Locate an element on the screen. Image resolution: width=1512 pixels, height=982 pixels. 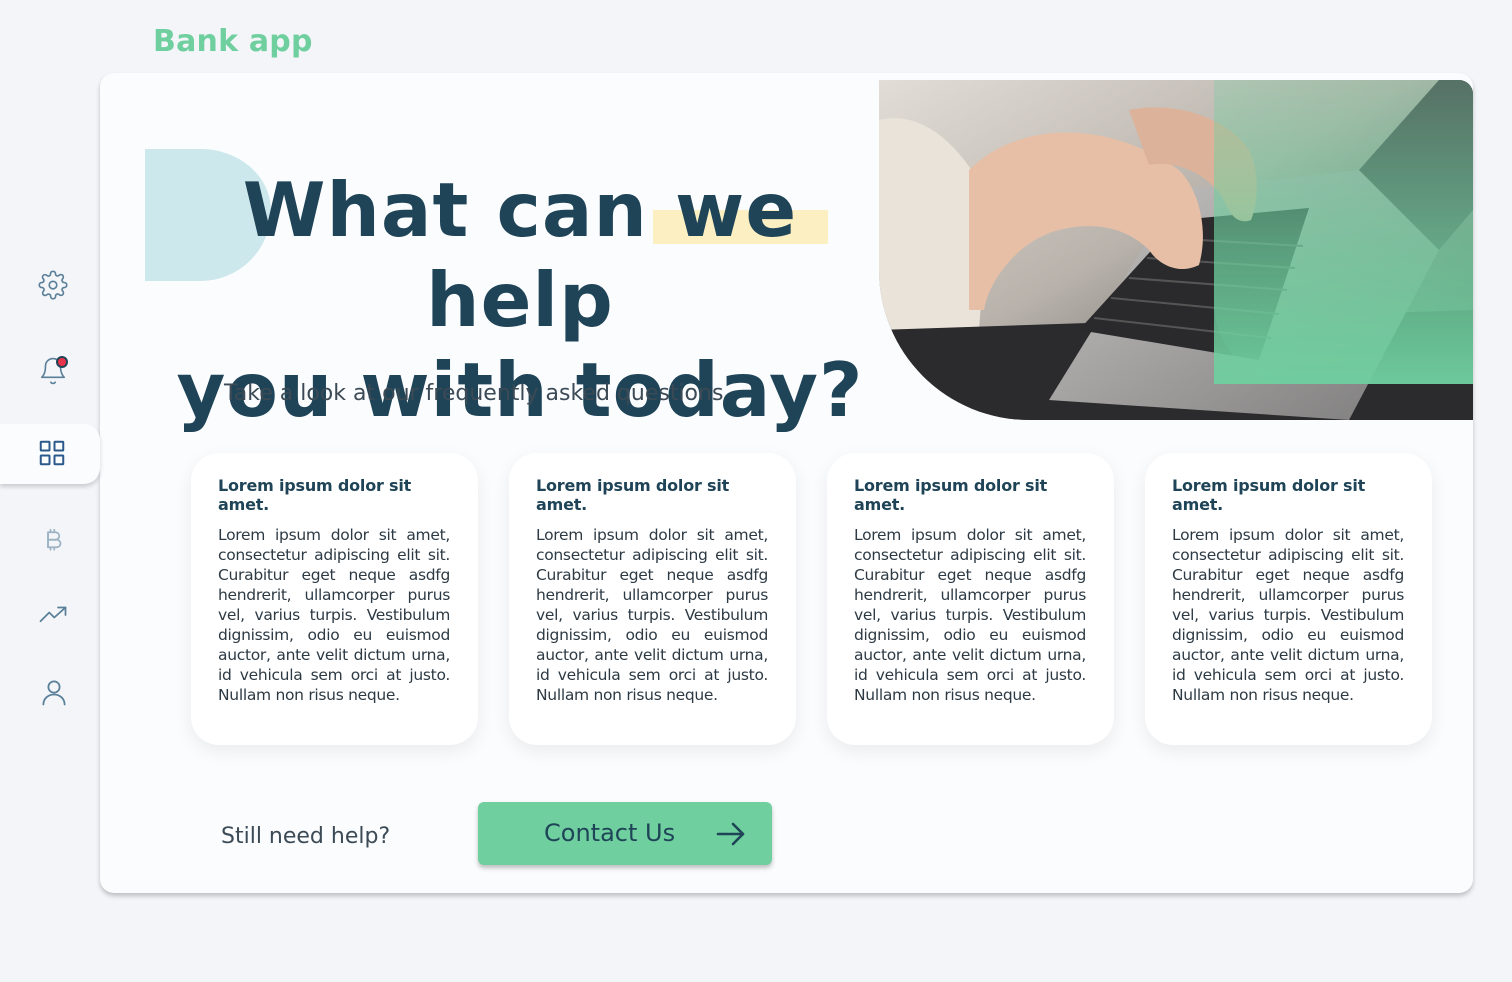
sidebar-item-dashboard is located at coordinates (50, 454).